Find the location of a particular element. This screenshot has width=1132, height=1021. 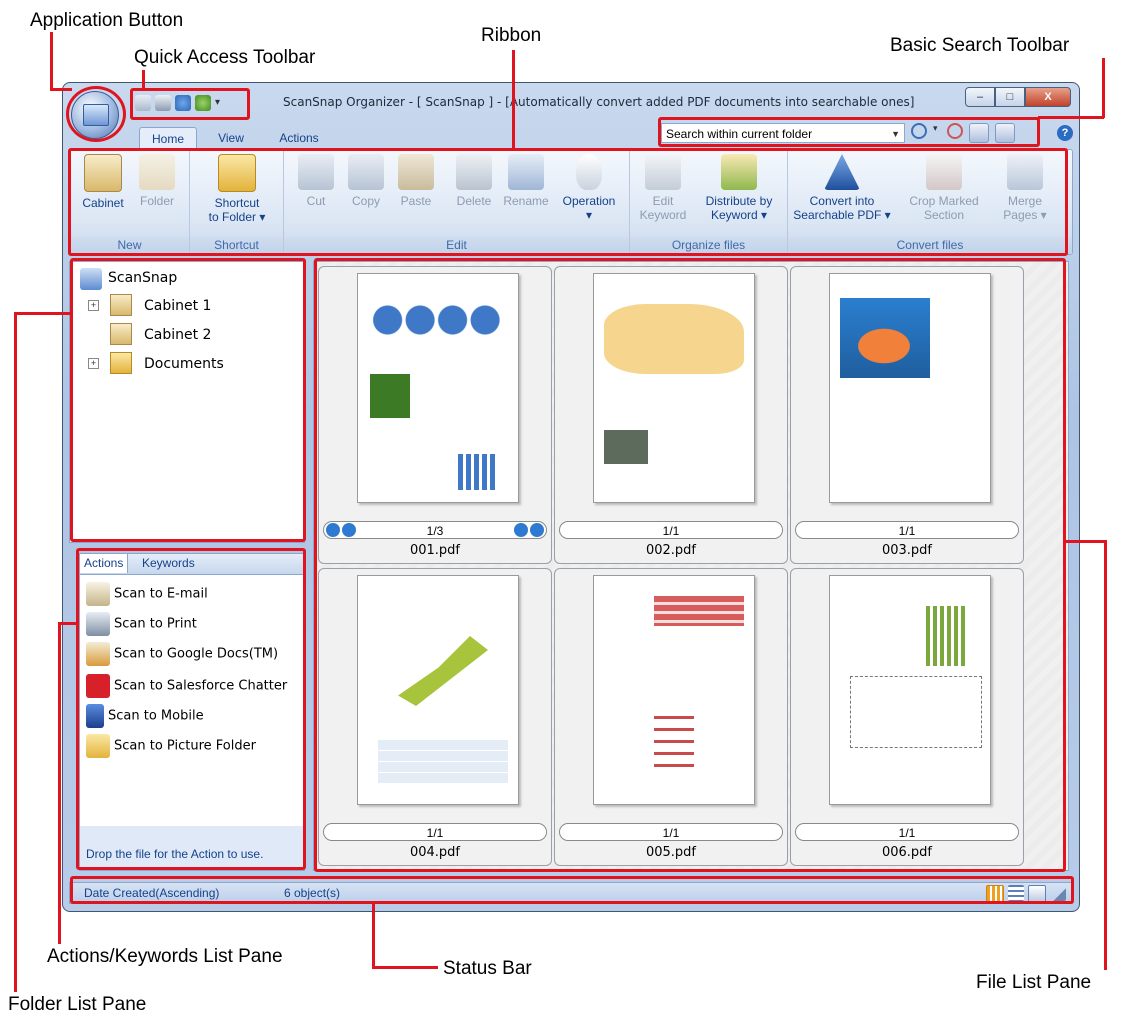

callout-basic-search-toolbar: Basic Search Toolbar is located at coordinates (980, 45).